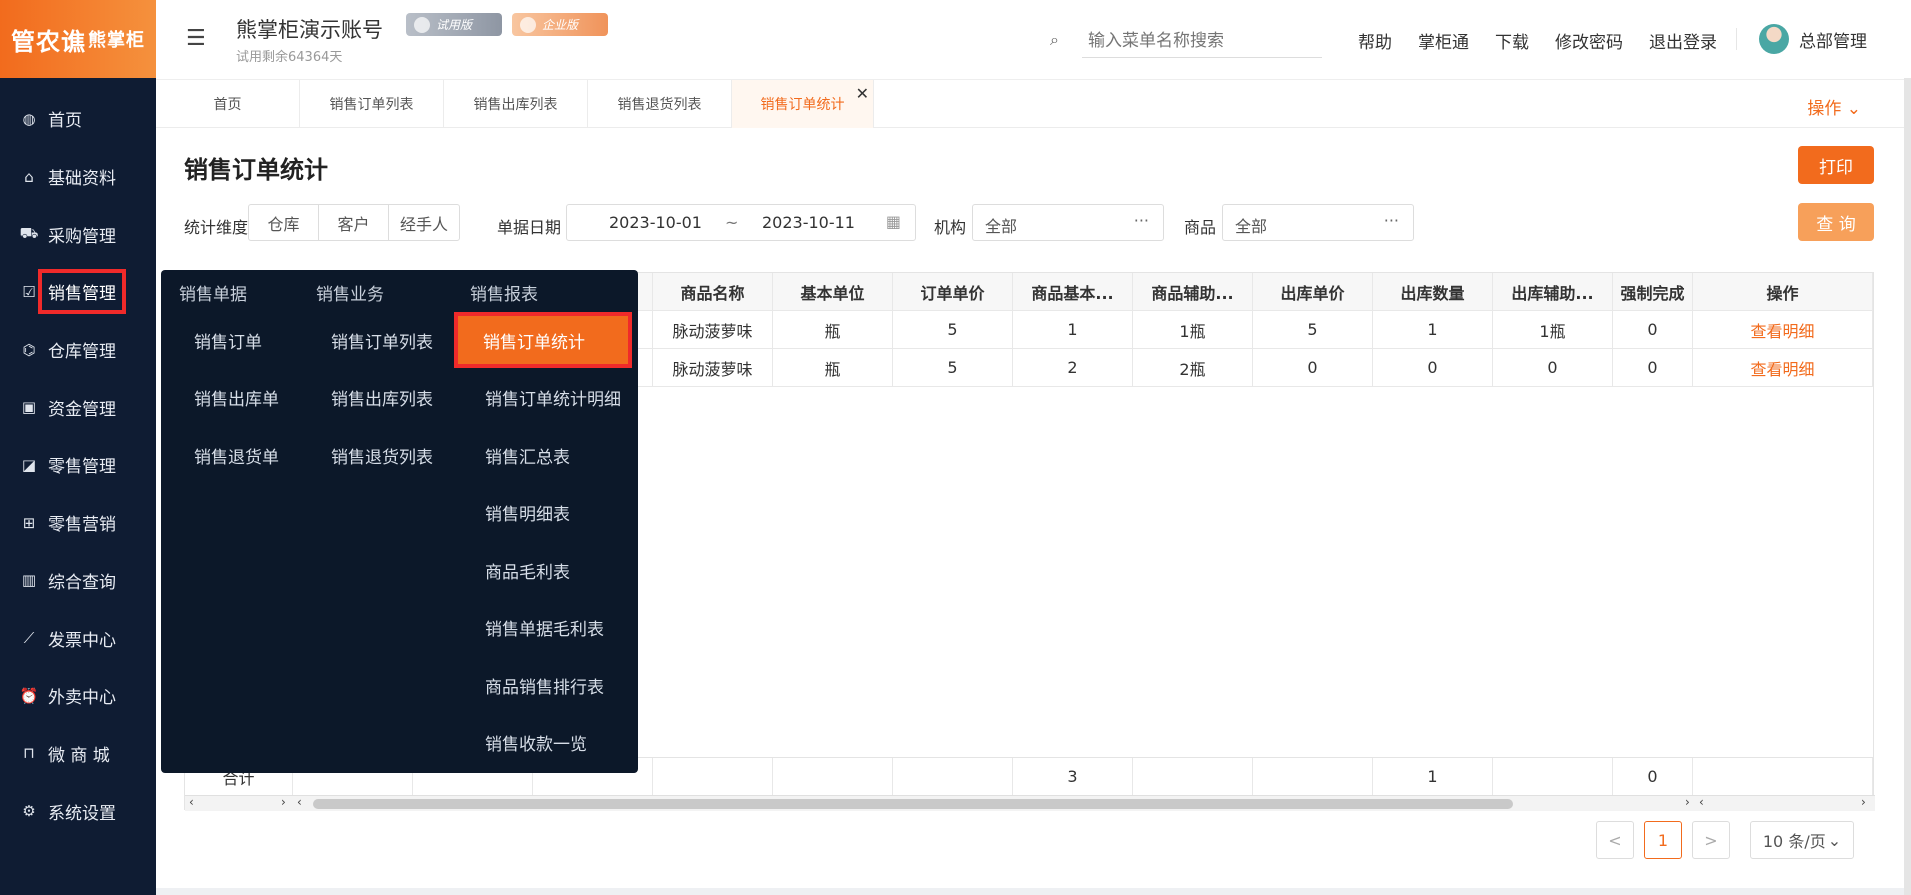 This screenshot has height=895, width=1911. Describe the element at coordinates (1824, 109) in the screenshot. I see `operations-label: 操作` at that location.